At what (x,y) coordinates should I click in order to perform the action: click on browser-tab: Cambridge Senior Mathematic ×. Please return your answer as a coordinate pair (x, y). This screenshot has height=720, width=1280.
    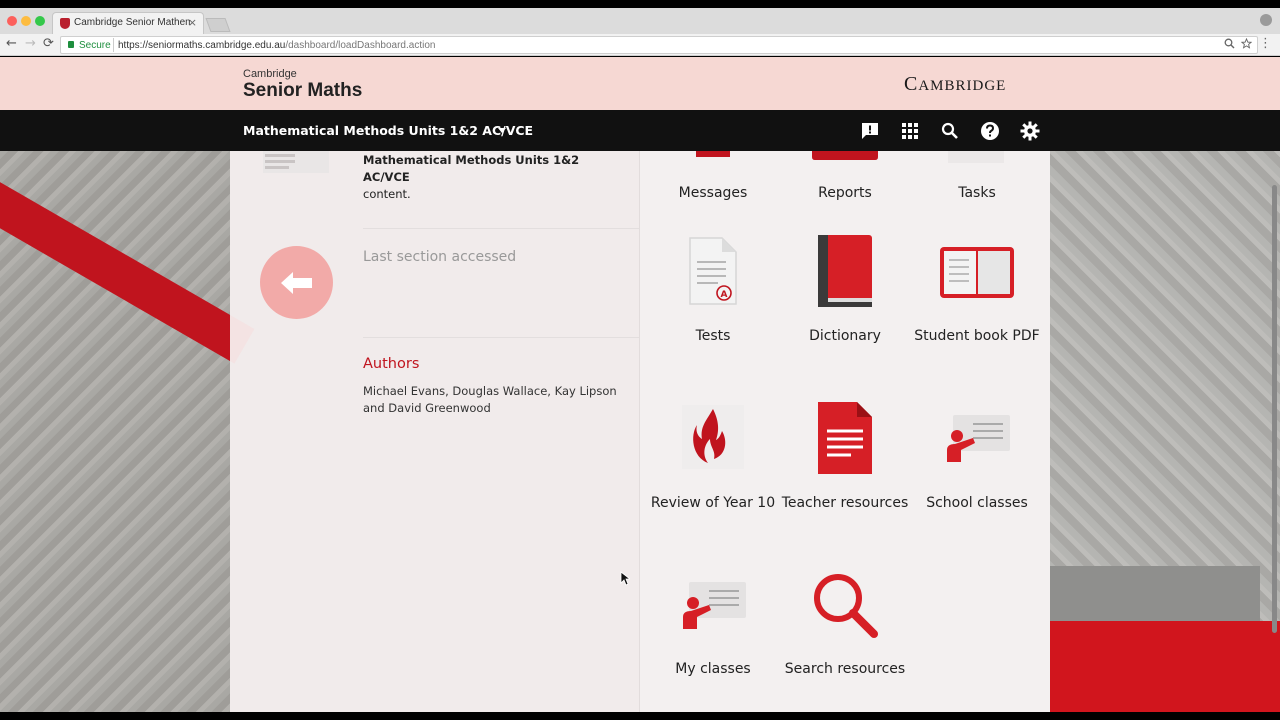
    Looking at the image, I should click on (128, 23).